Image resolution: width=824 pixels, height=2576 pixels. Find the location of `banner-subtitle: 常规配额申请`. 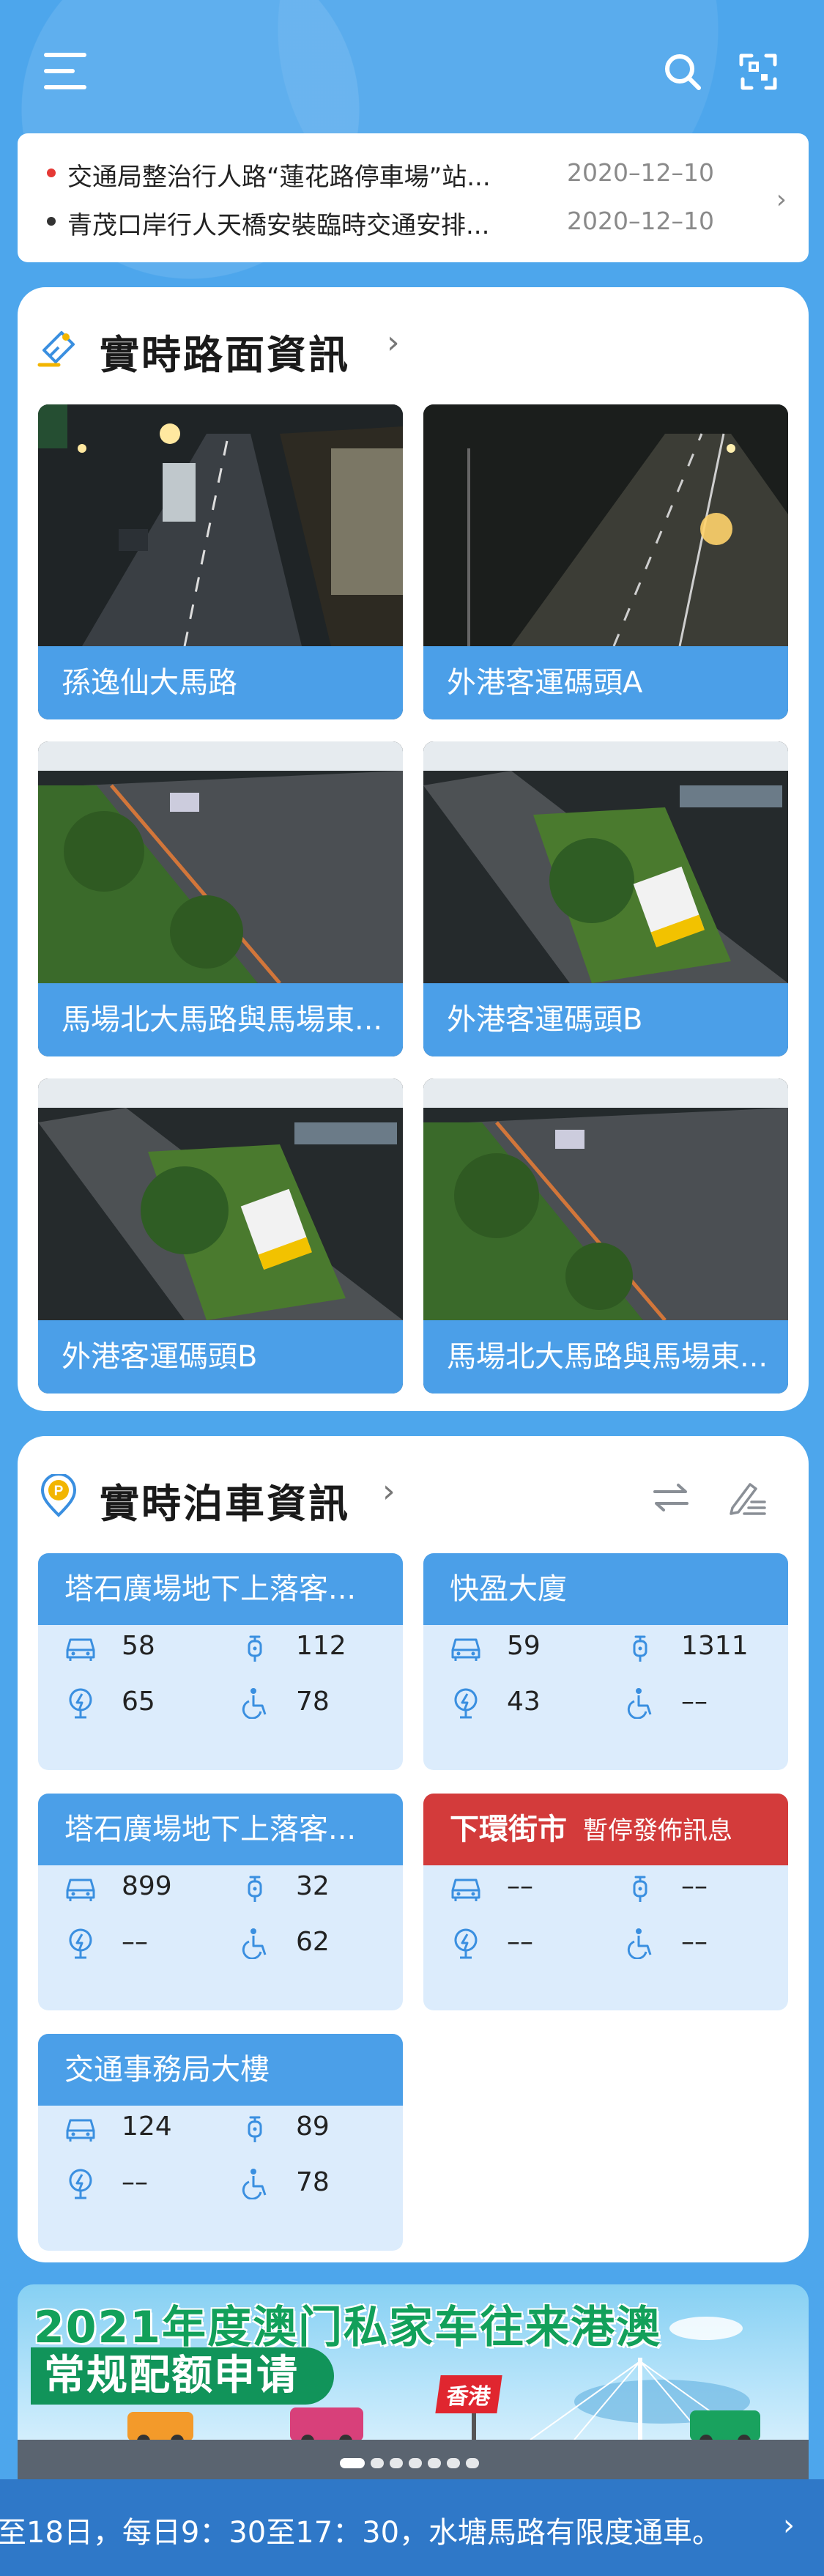

banner-subtitle: 常规配额申请 is located at coordinates (182, 2376).